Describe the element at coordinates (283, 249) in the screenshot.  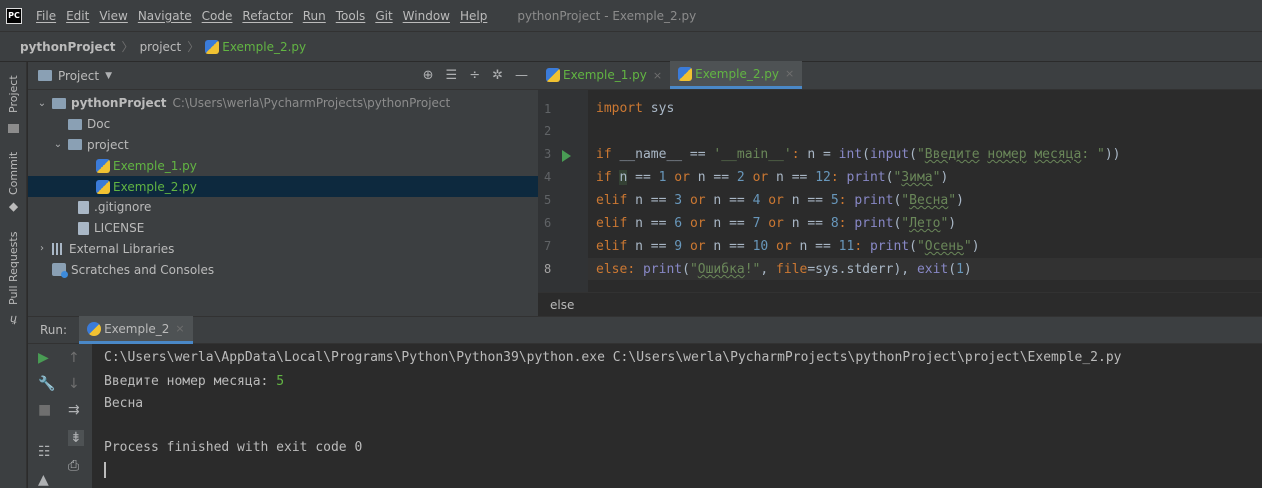
I see `tree-item-external-libraries: › External Libraries` at that location.